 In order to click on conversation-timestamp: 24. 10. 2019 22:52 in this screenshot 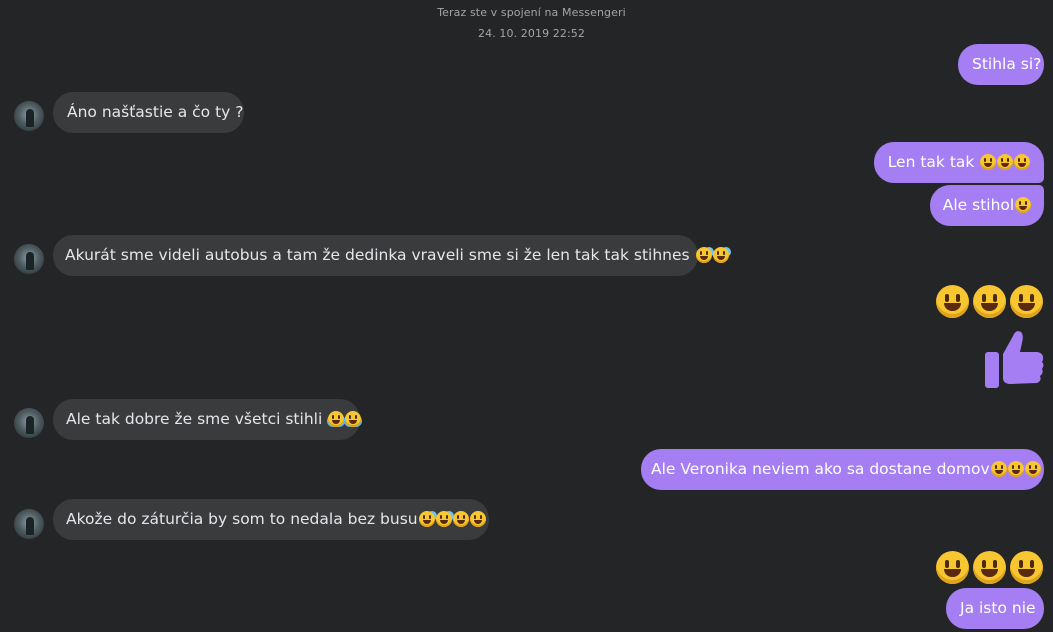, I will do `click(531, 33)`.